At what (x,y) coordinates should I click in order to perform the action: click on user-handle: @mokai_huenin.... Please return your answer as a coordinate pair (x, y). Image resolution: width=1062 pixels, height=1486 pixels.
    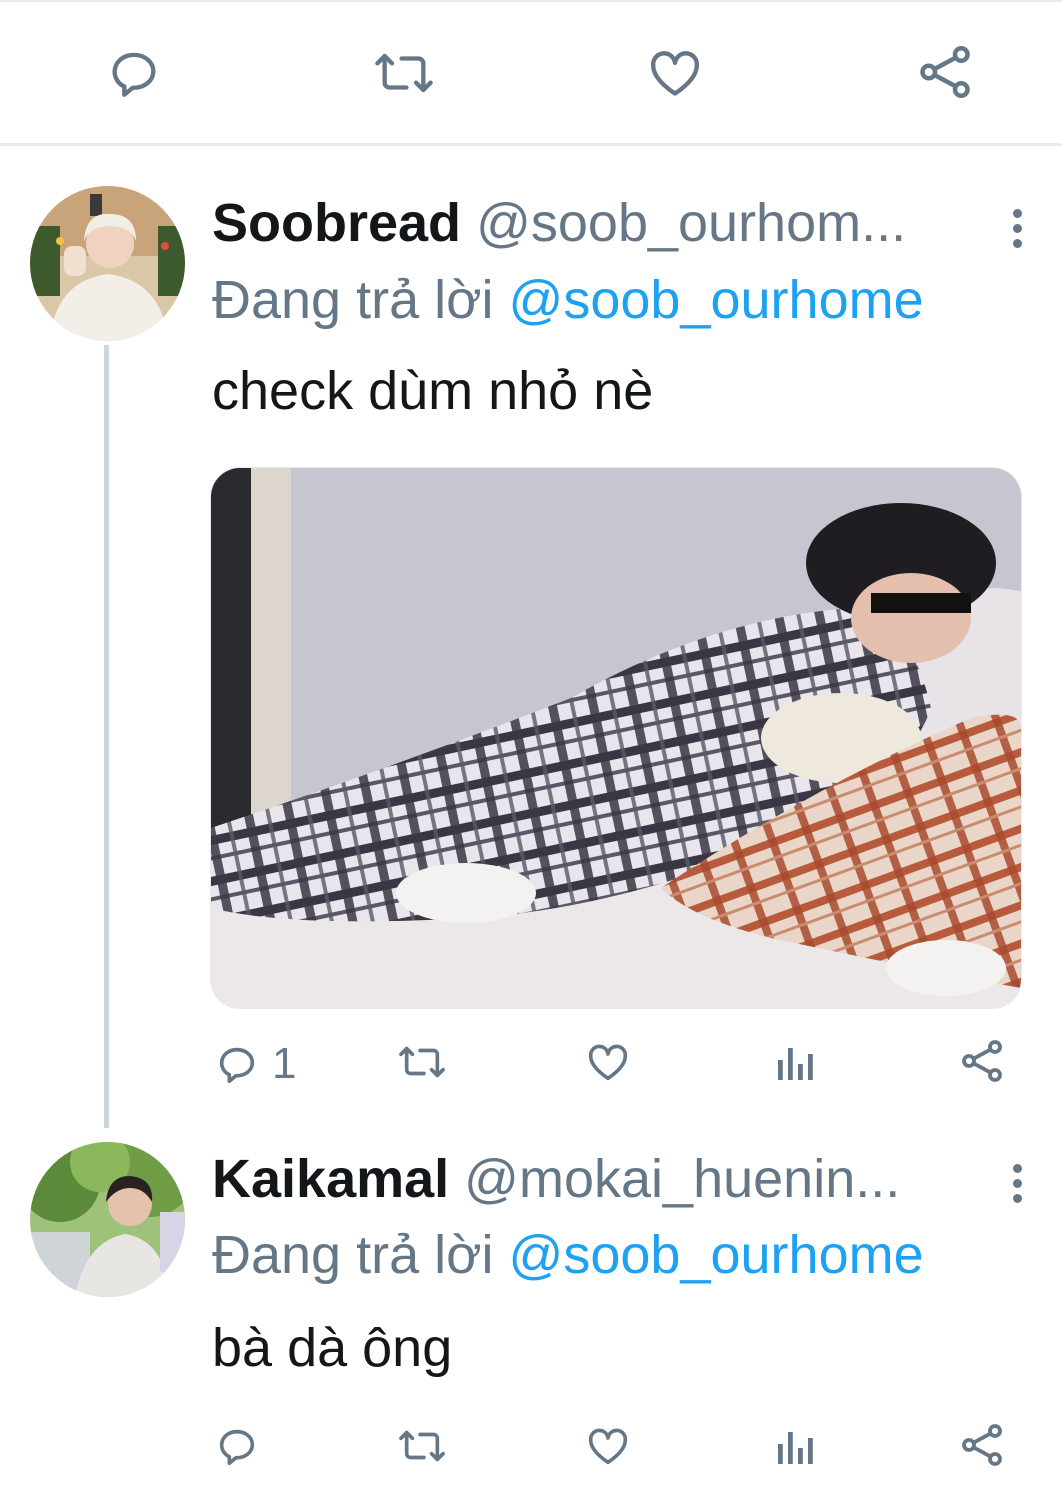
    Looking at the image, I should click on (682, 1179).